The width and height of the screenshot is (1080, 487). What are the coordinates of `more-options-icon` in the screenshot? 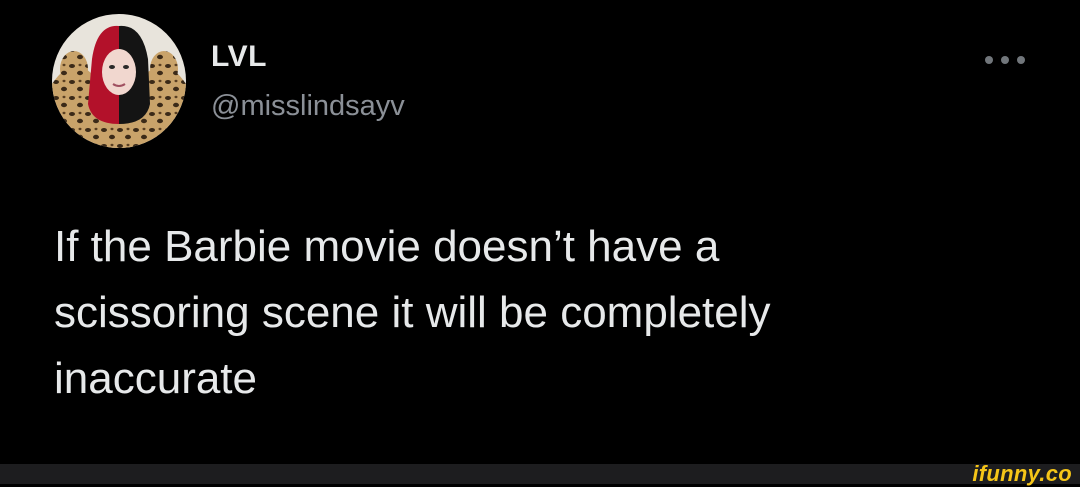 It's located at (1005, 60).